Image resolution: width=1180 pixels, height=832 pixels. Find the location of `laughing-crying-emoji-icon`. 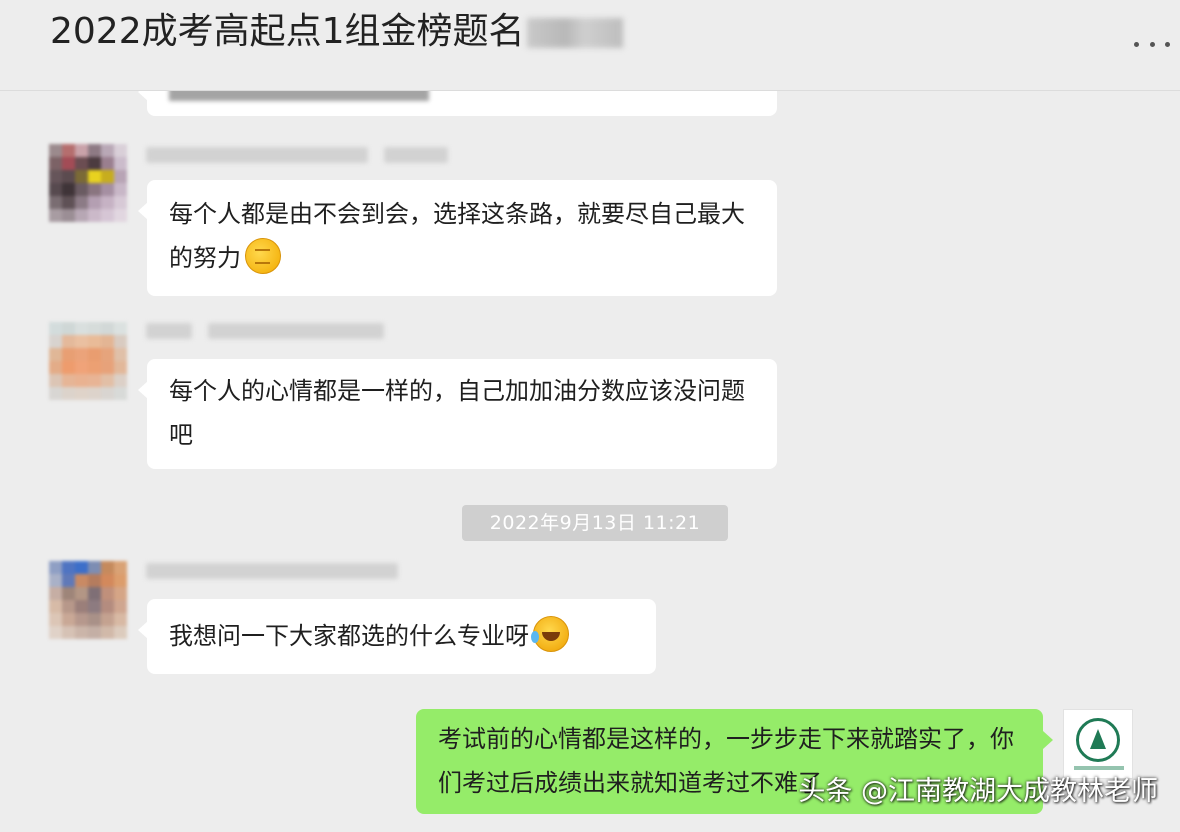

laughing-crying-emoji-icon is located at coordinates (550, 634).